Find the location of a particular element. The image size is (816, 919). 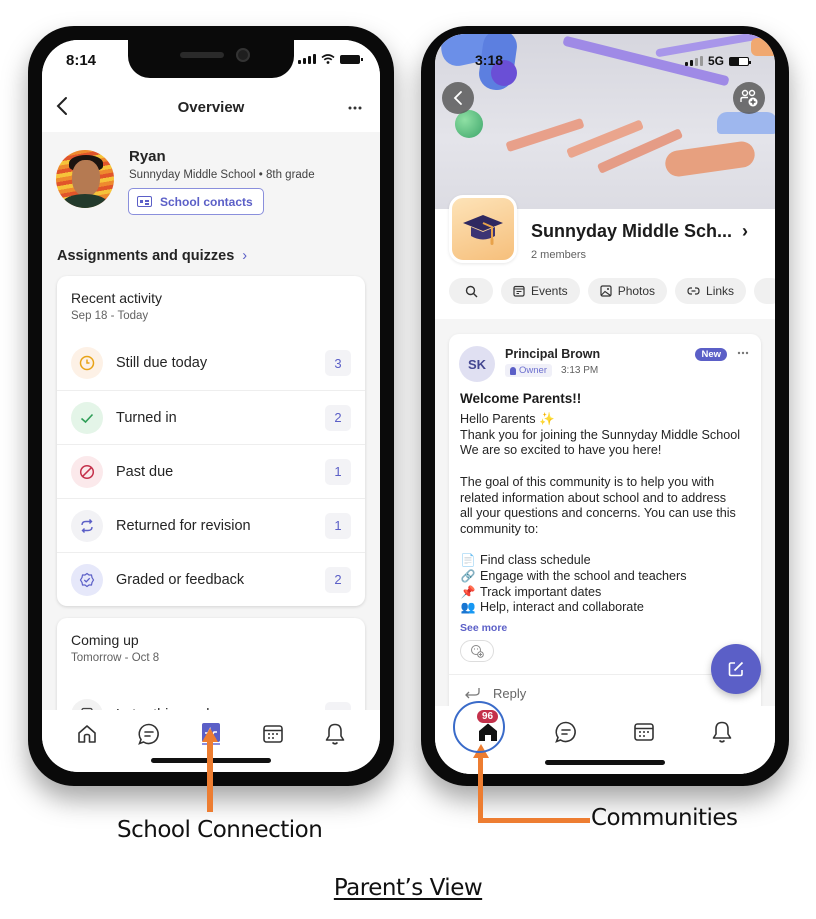

signal-icon is located at coordinates (307, 59).